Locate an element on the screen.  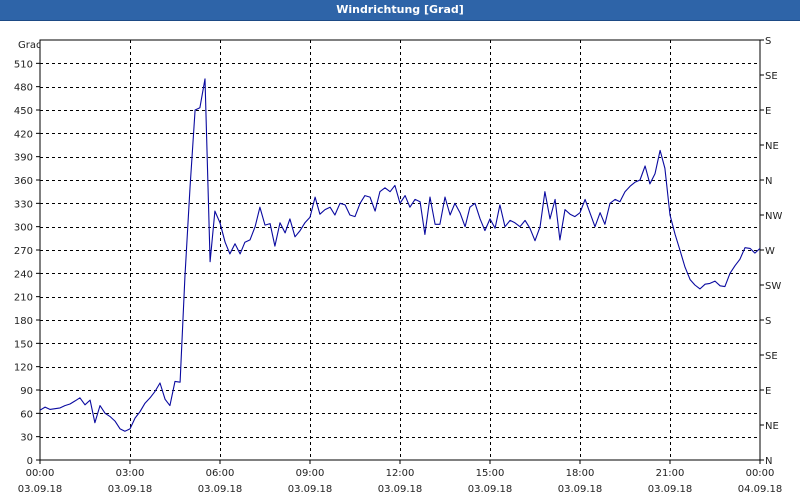
window-title: Windrichtung [Grad] is located at coordinates (400, 9).